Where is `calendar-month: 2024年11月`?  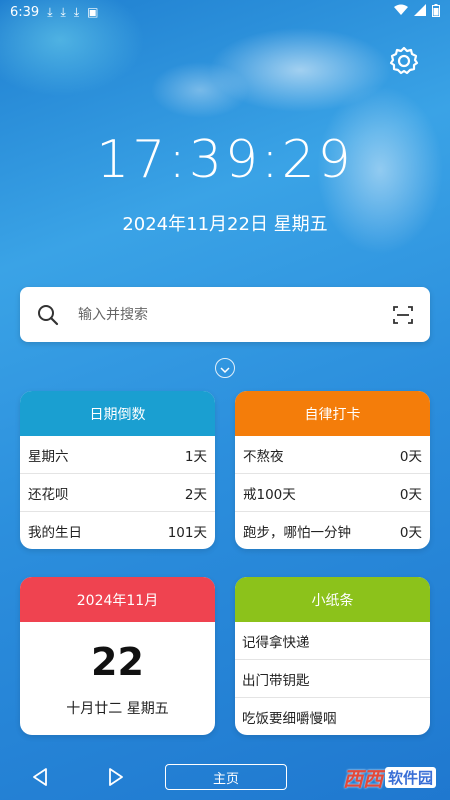
calendar-month: 2024年11月 is located at coordinates (117, 599).